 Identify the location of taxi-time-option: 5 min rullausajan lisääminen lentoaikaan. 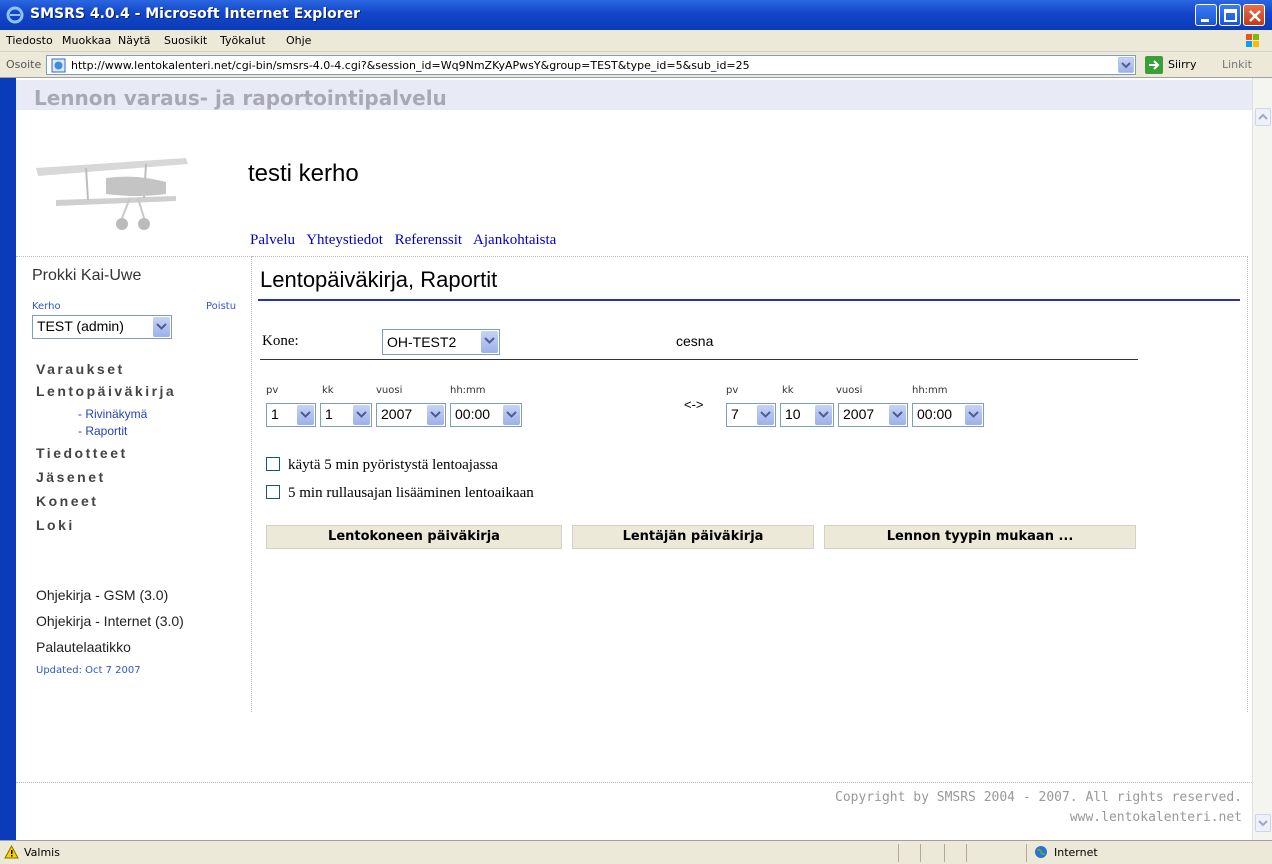
(400, 493).